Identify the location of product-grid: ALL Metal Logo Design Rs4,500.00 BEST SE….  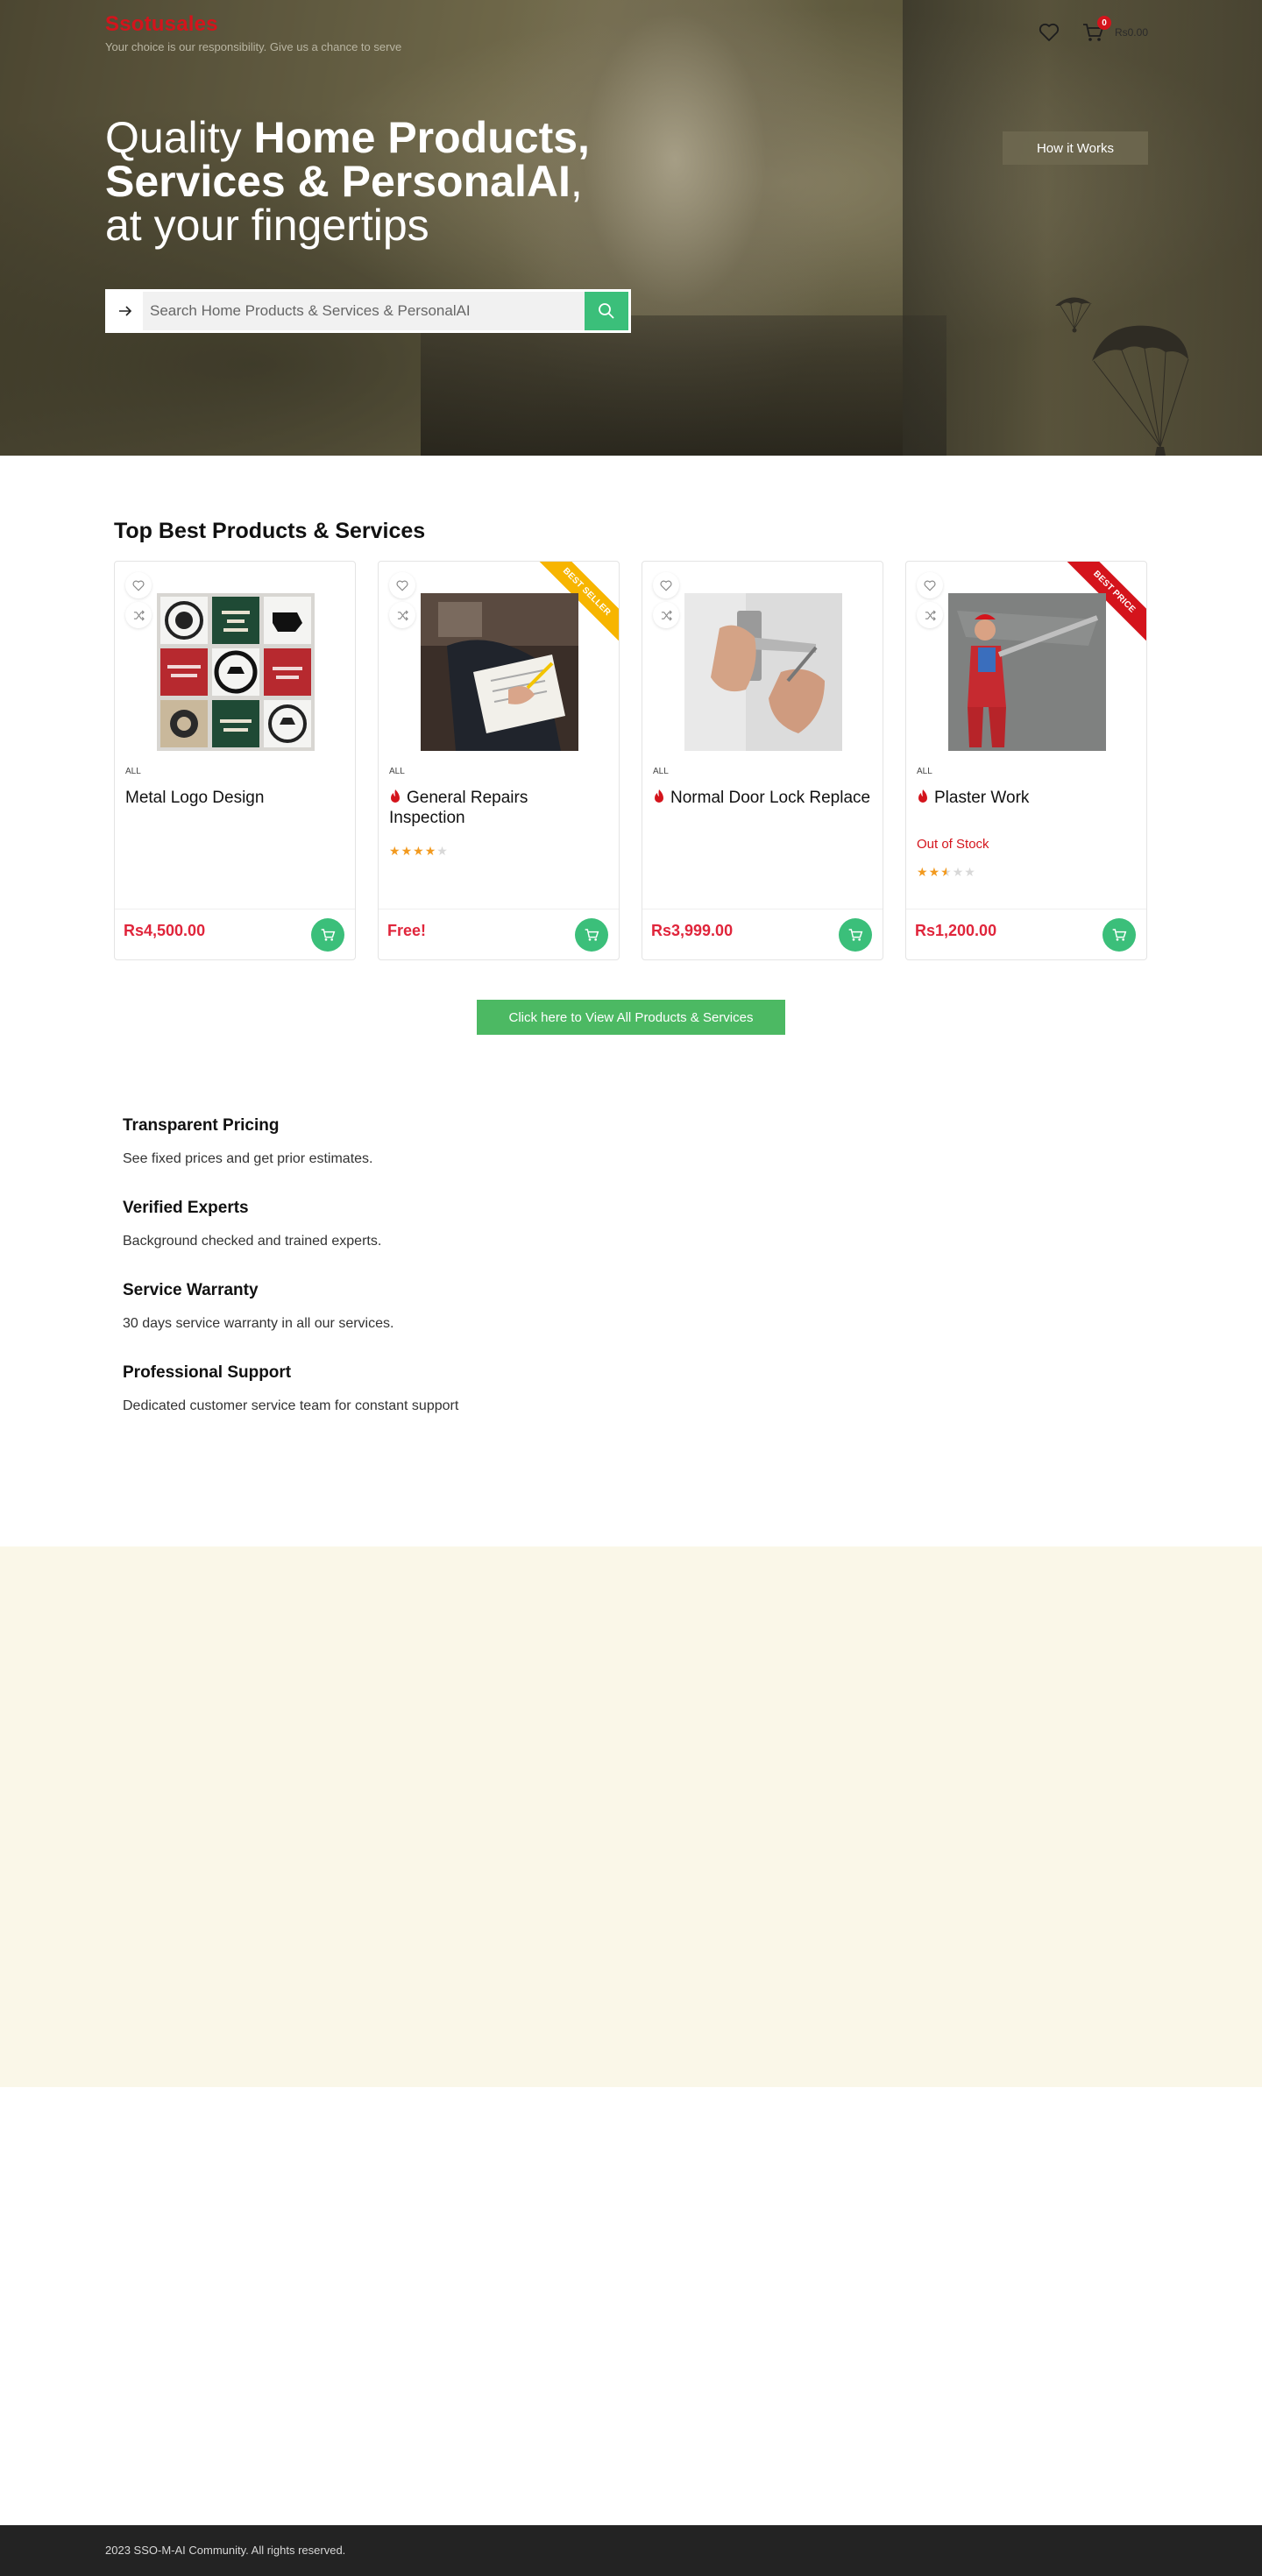
(630, 760).